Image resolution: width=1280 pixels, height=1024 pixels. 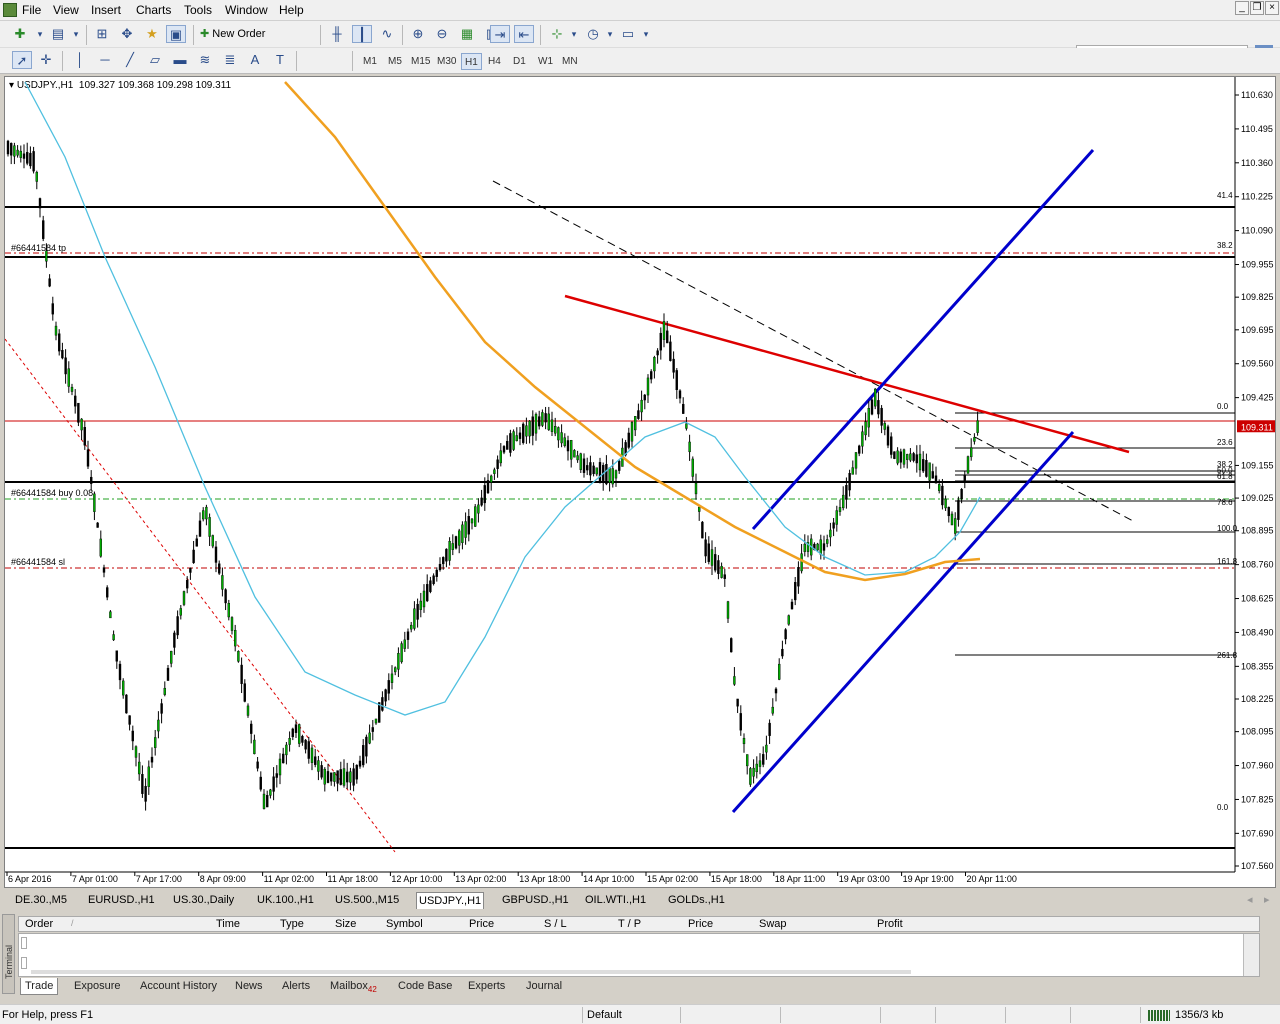 What do you see at coordinates (1257, 8) in the screenshot?
I see `restore-icon: ❐` at bounding box center [1257, 8].